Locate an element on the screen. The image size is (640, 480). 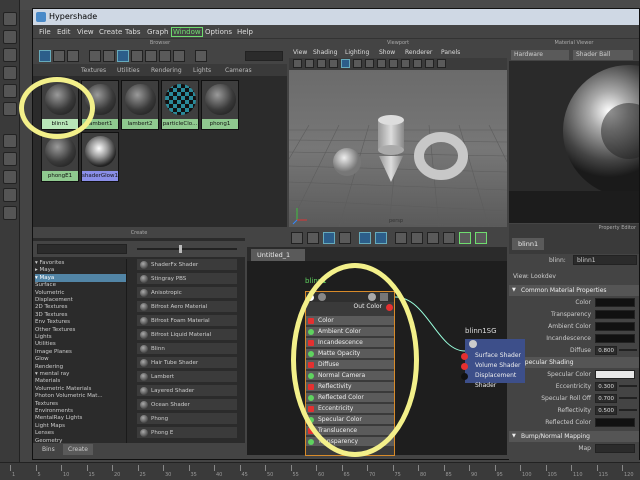
attribute-value-field: 0.800 is located at coordinates (606, 350).